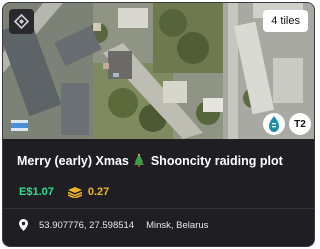  I want to click on tiles-count-badge: 4 tiles, so click(285, 21).